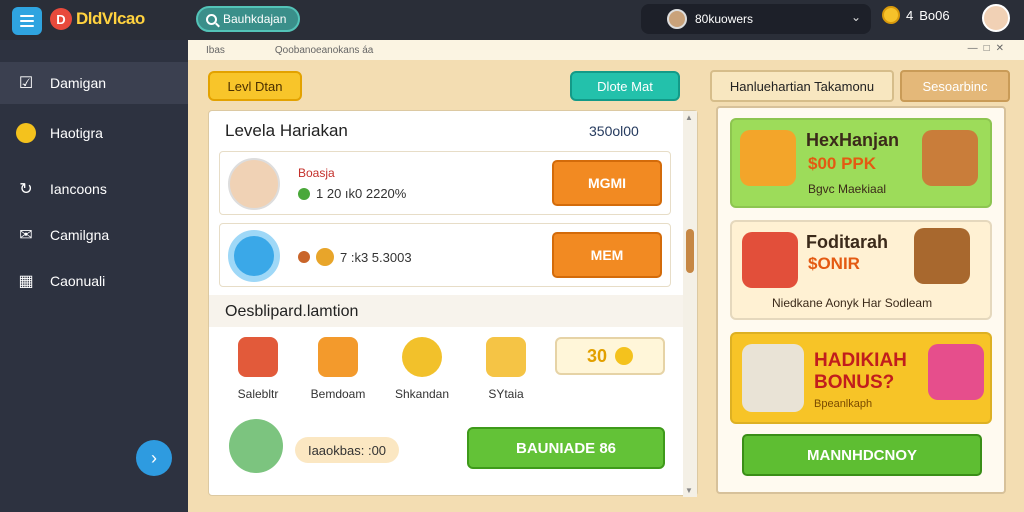 Image resolution: width=1024 pixels, height=512 pixels. Describe the element at coordinates (80, 235) in the screenshot. I see `sidebar-item-label: Camilgna` at that location.